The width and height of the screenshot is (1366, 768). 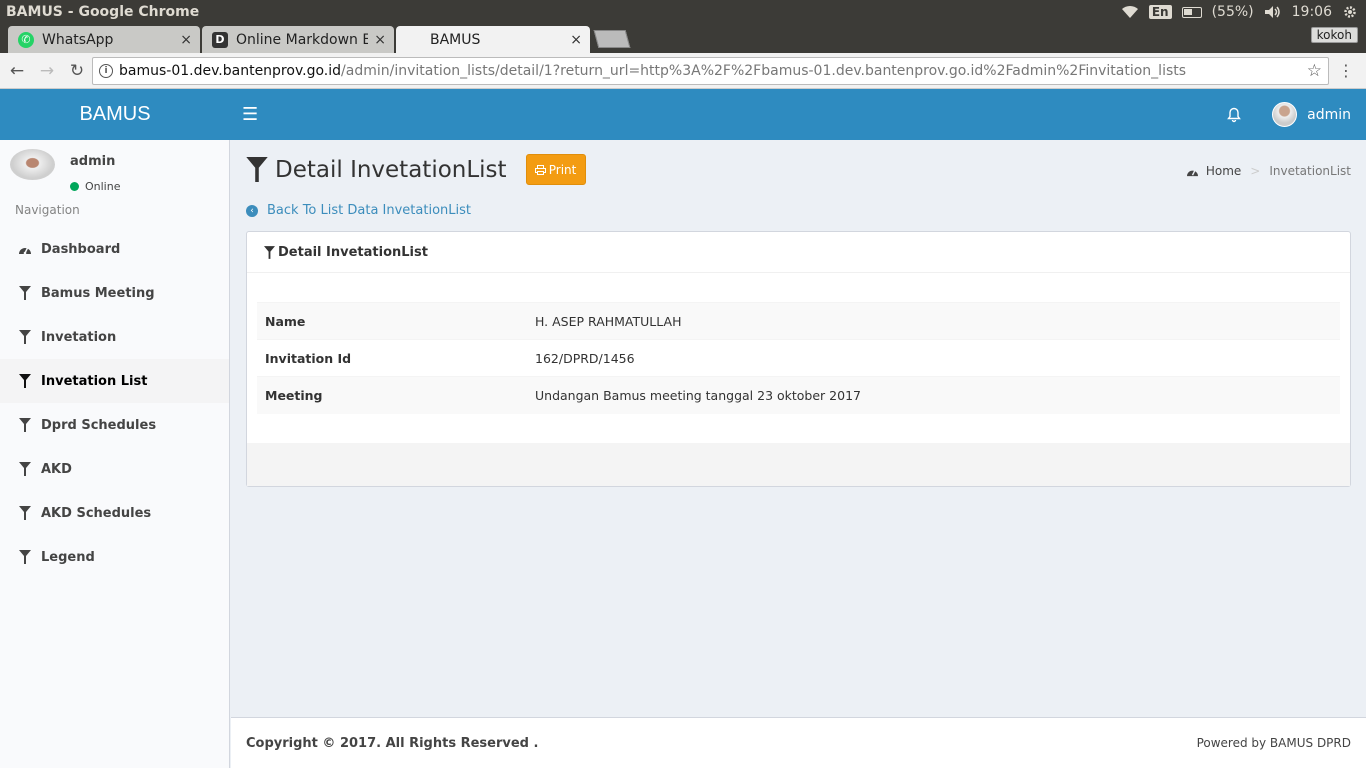 What do you see at coordinates (302, 39) in the screenshot?
I see `tab-label: Online Markdown E` at bounding box center [302, 39].